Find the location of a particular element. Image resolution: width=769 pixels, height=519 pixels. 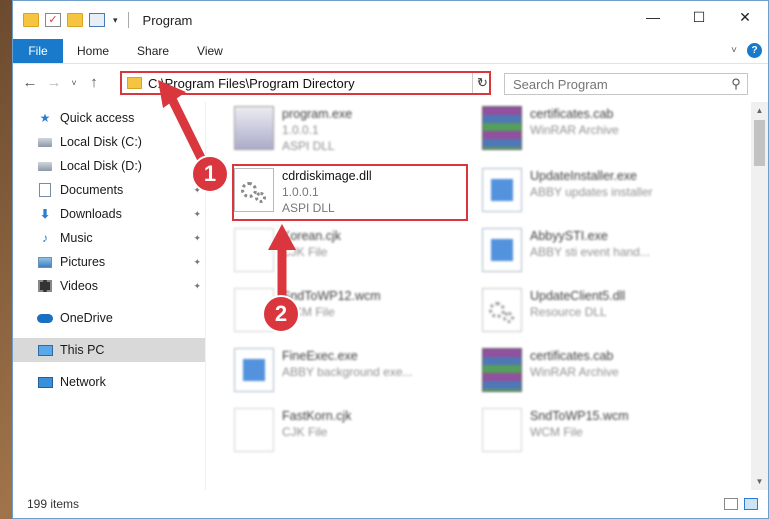

file-name: FineExec.exe is located at coordinates (320, 356).